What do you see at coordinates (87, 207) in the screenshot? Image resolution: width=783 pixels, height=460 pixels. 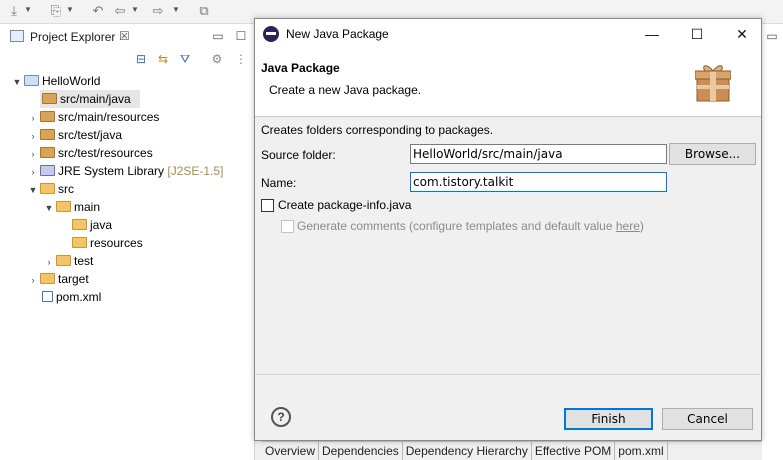 I see `tree-item-label: main` at bounding box center [87, 207].